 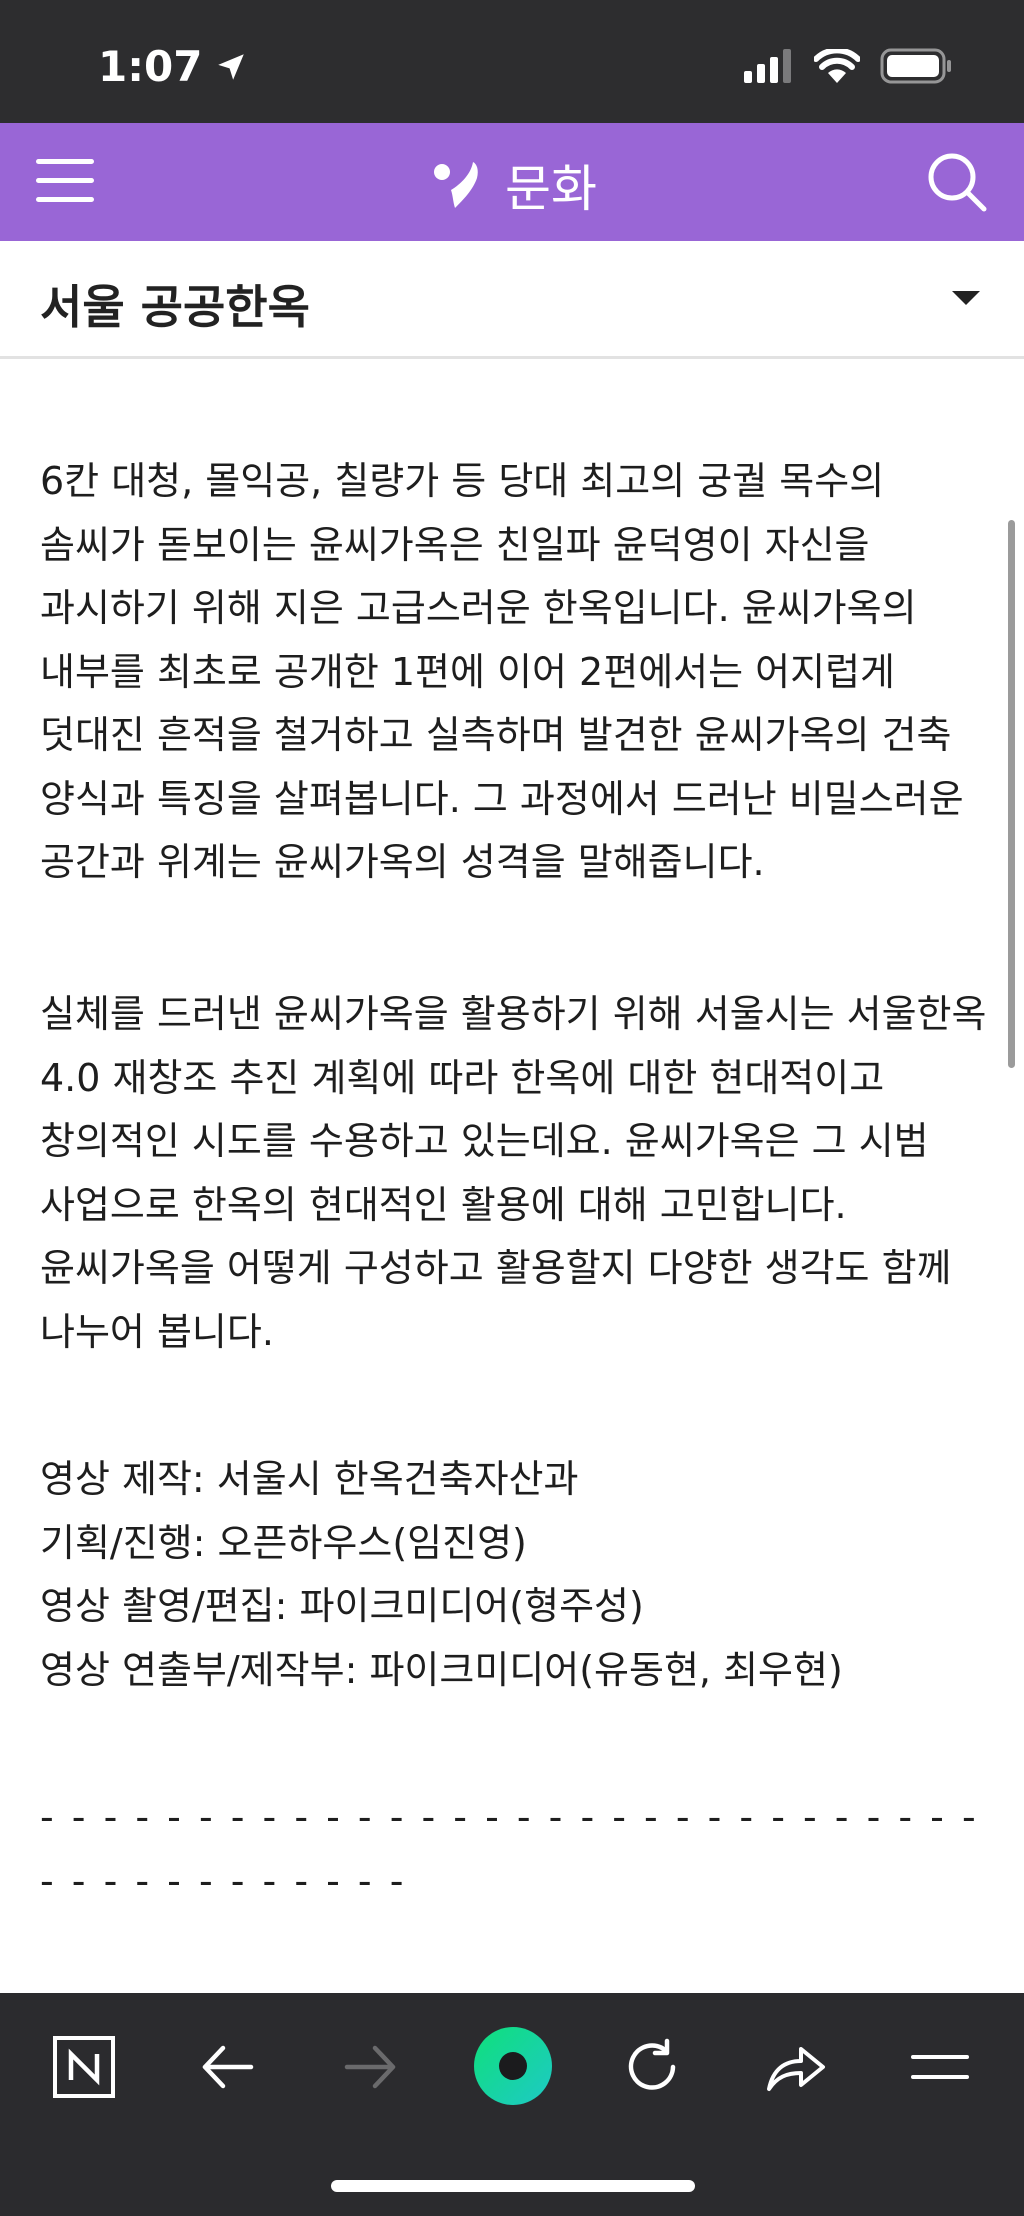 What do you see at coordinates (915, 66) in the screenshot?
I see `battery-icon` at bounding box center [915, 66].